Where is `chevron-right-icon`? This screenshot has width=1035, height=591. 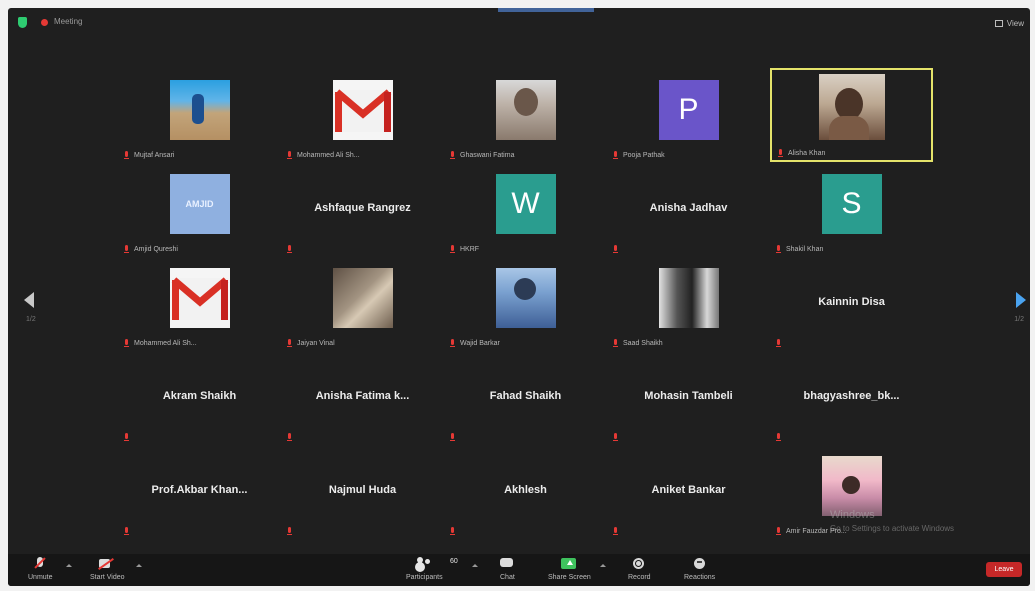
chevron-right-icon is located at coordinates (1021, 300).